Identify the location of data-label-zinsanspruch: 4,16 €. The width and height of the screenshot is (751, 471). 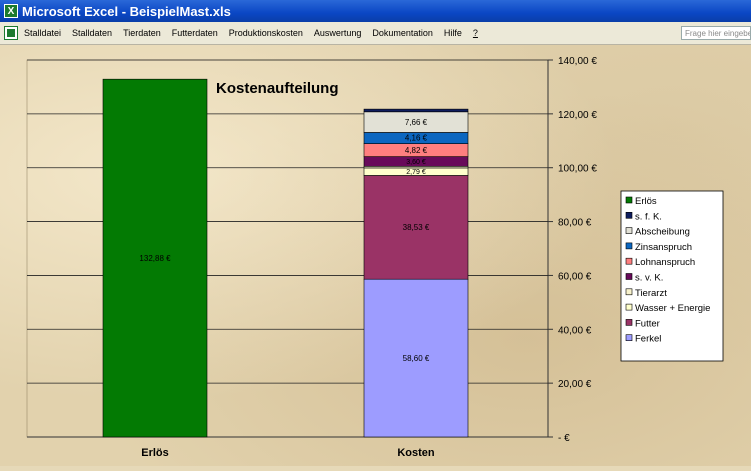
(416, 138).